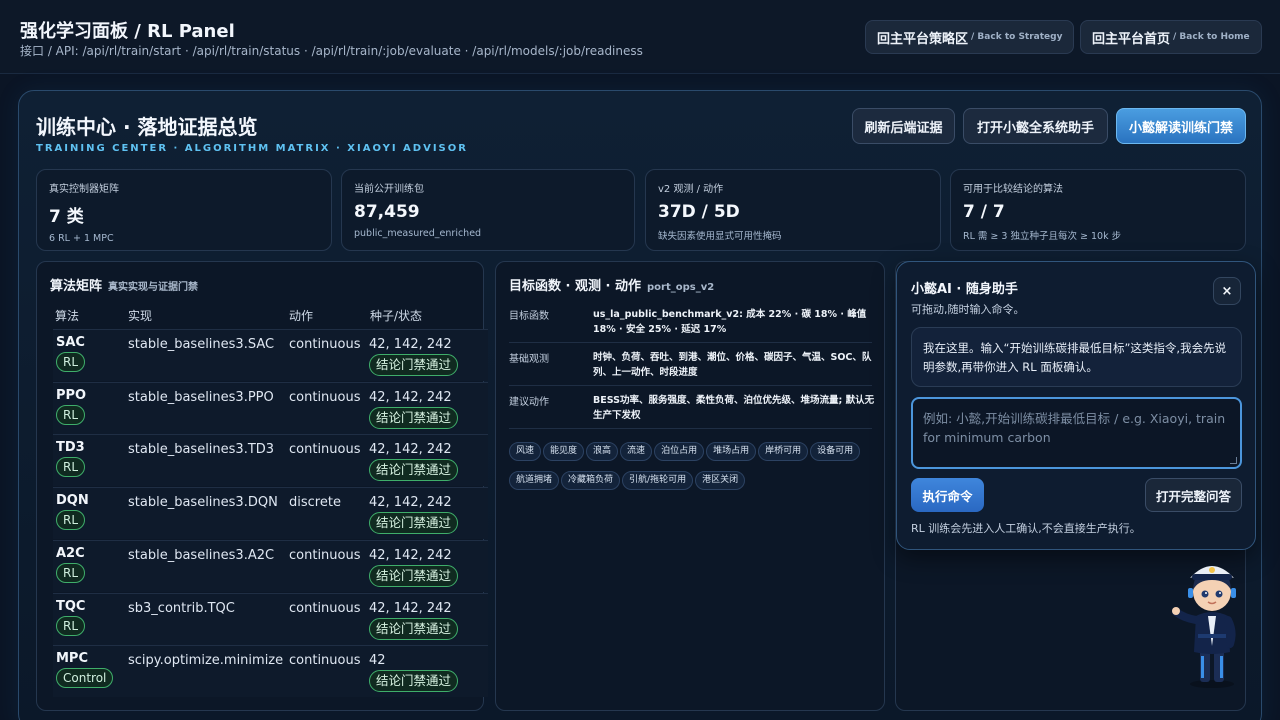  Describe the element at coordinates (76, 286) in the screenshot. I see `algorithm-matrix-heading: 算法矩阵` at that location.